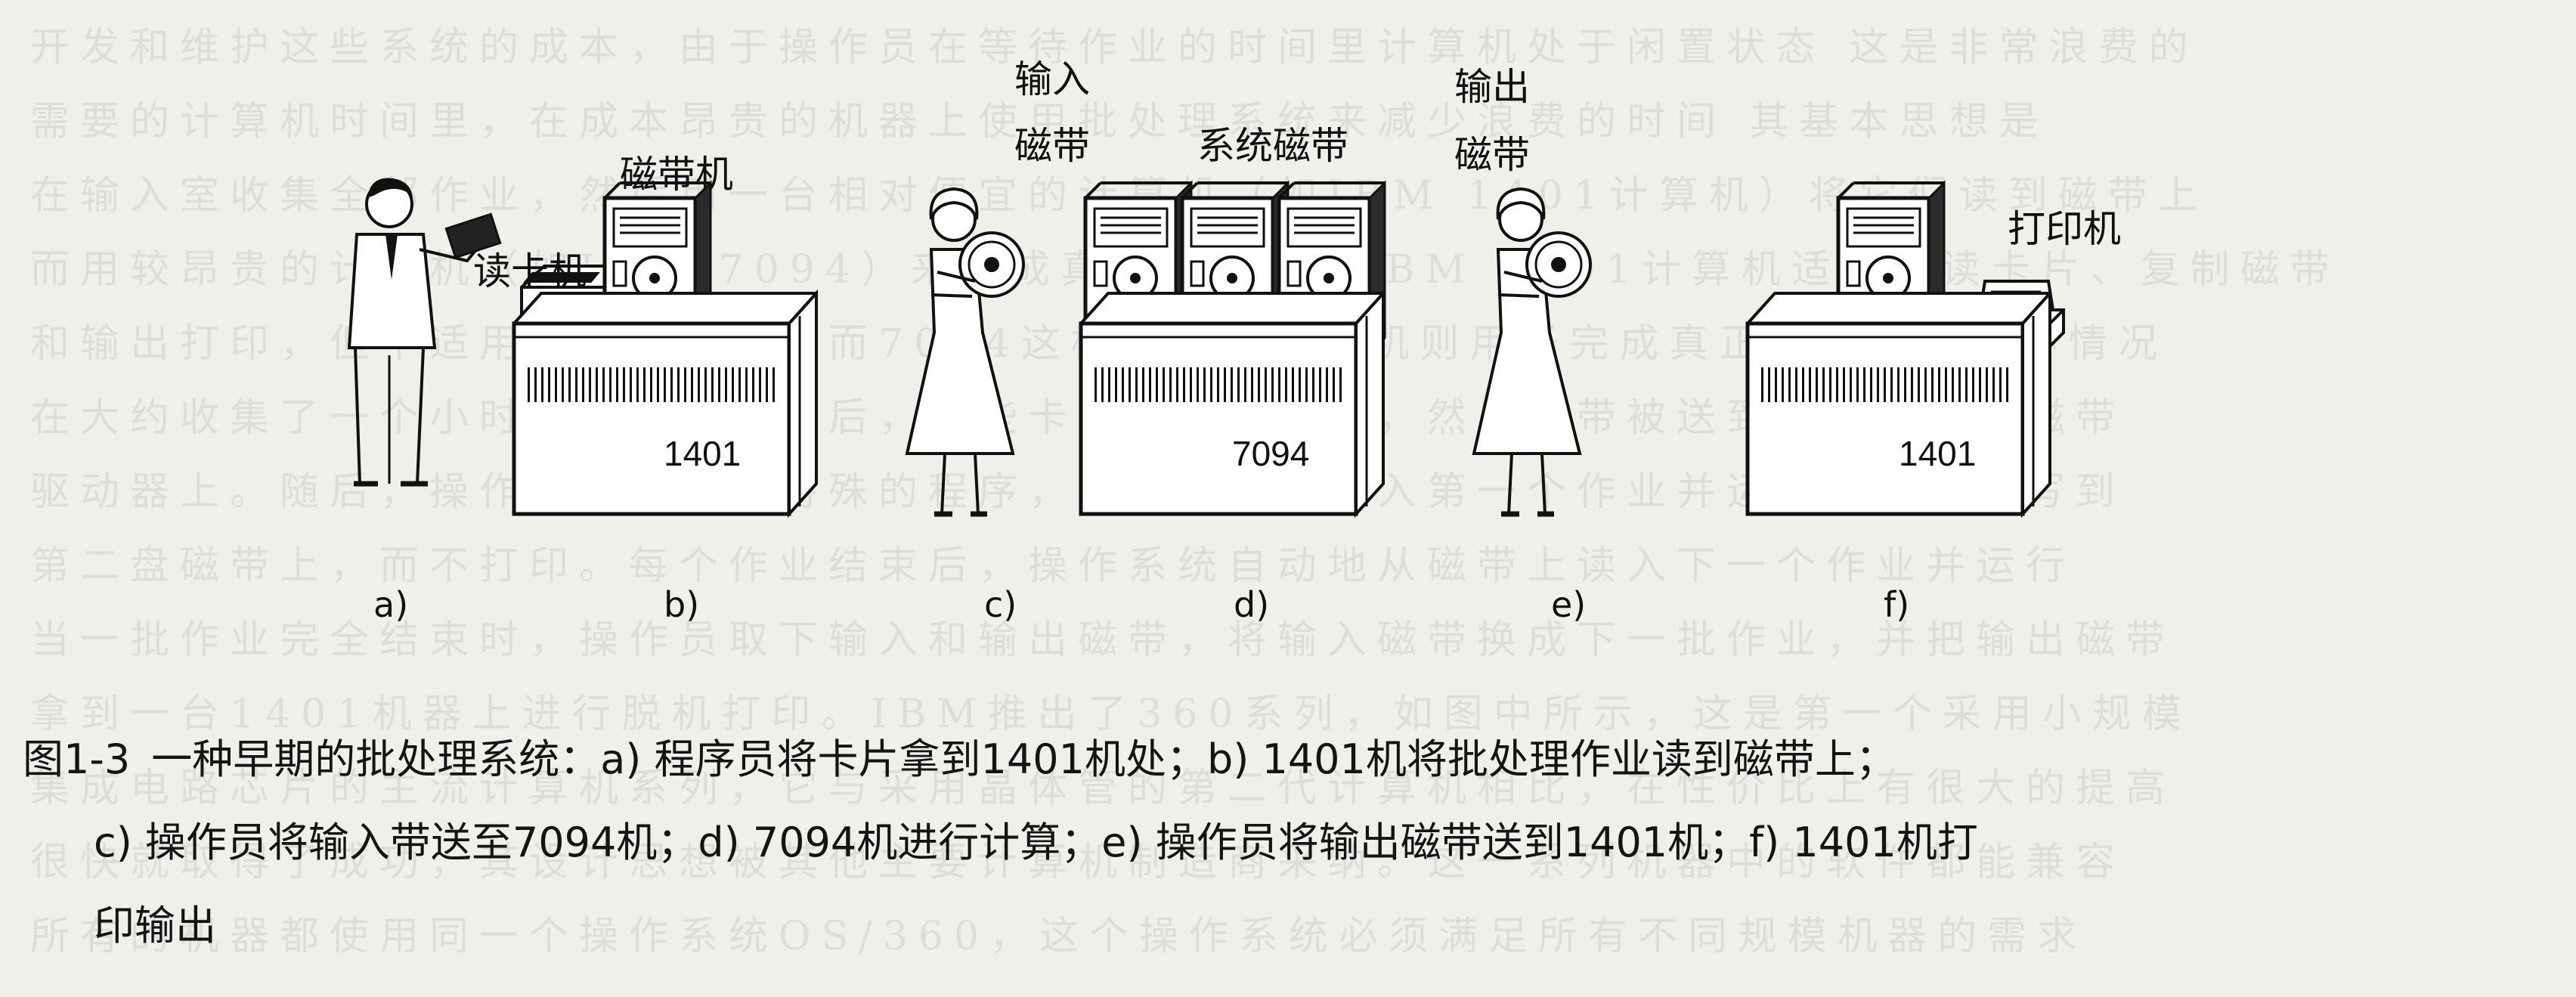 This screenshot has width=2576, height=997. What do you see at coordinates (681, 604) in the screenshot?
I see `panel-label-b: b)` at bounding box center [681, 604].